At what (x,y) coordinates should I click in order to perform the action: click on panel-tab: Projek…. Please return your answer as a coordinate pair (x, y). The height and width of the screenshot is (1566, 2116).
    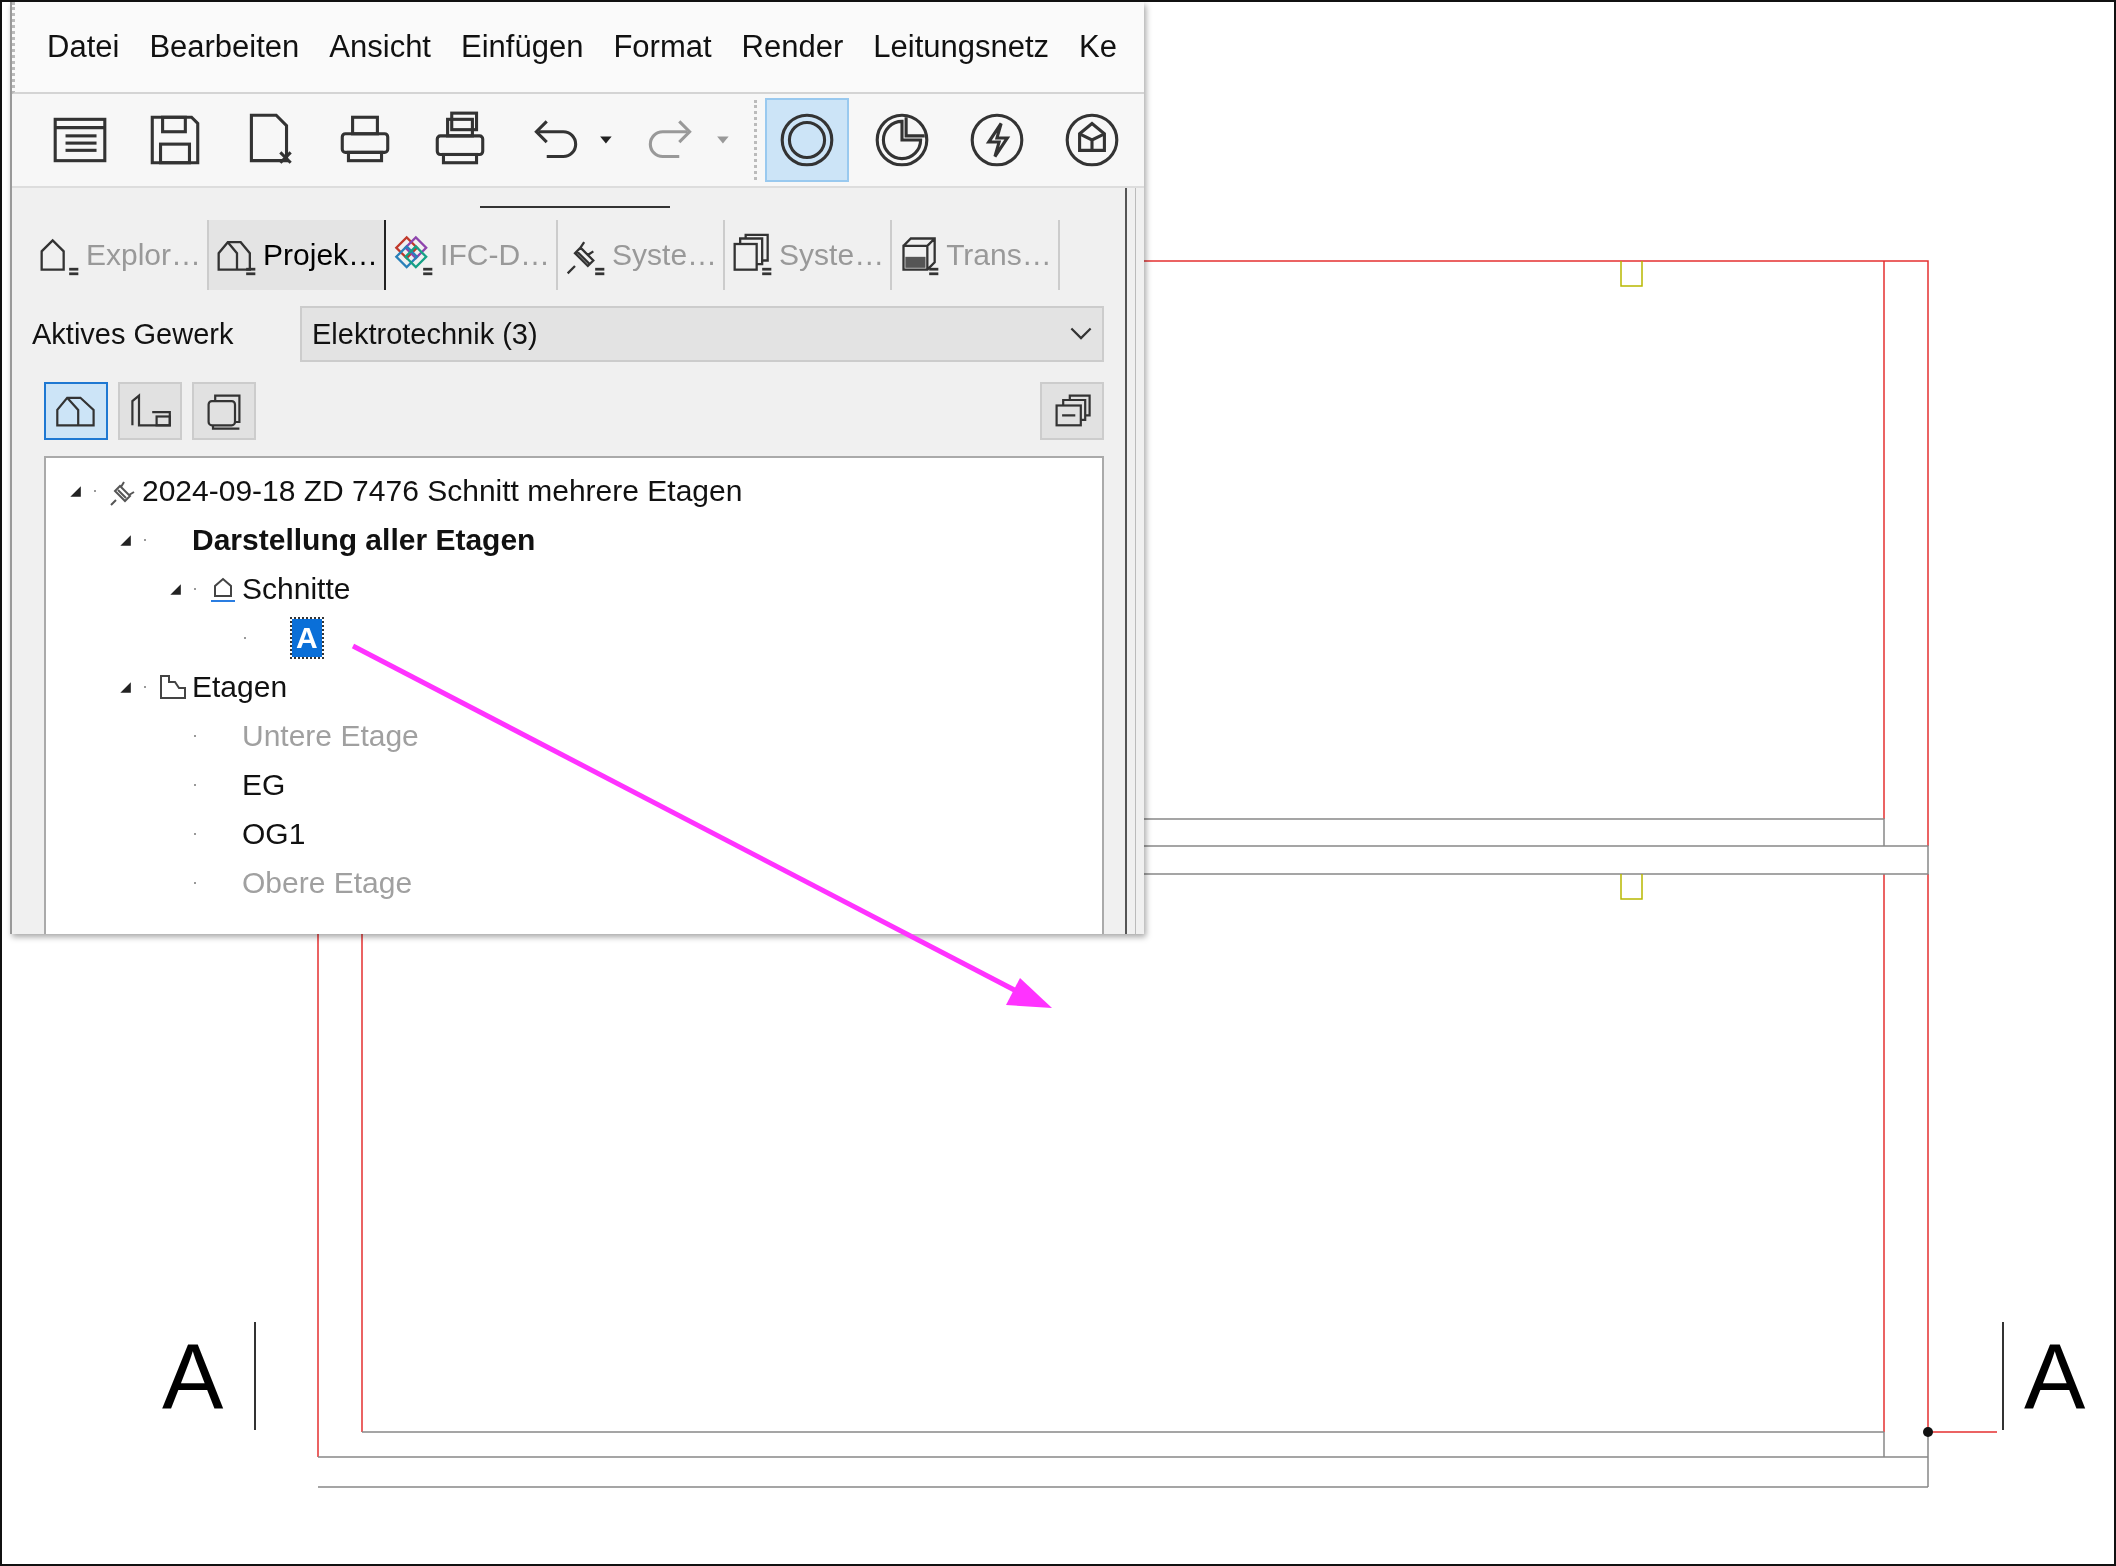
    Looking at the image, I should click on (298, 255).